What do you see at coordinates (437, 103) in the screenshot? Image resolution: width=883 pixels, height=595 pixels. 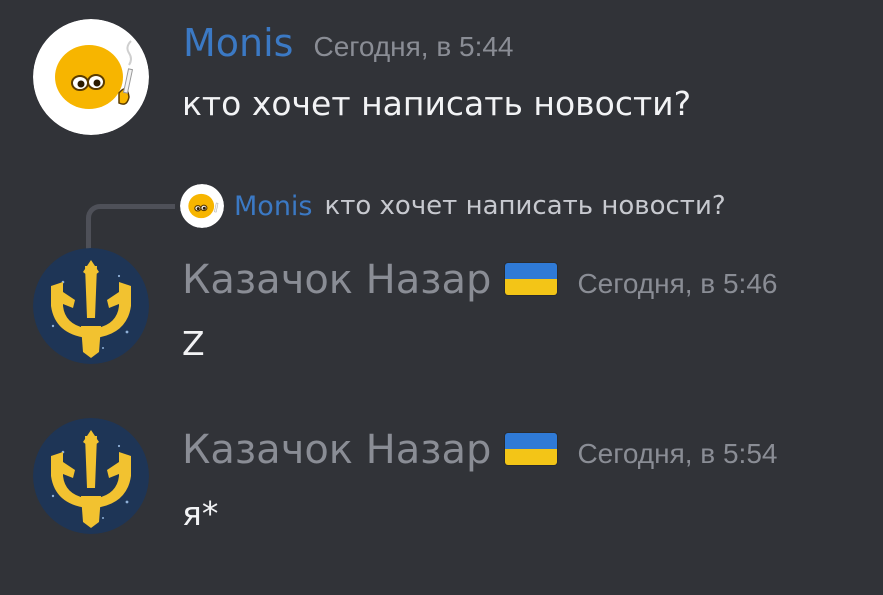 I see `message-content: кто хочет написать новости?` at bounding box center [437, 103].